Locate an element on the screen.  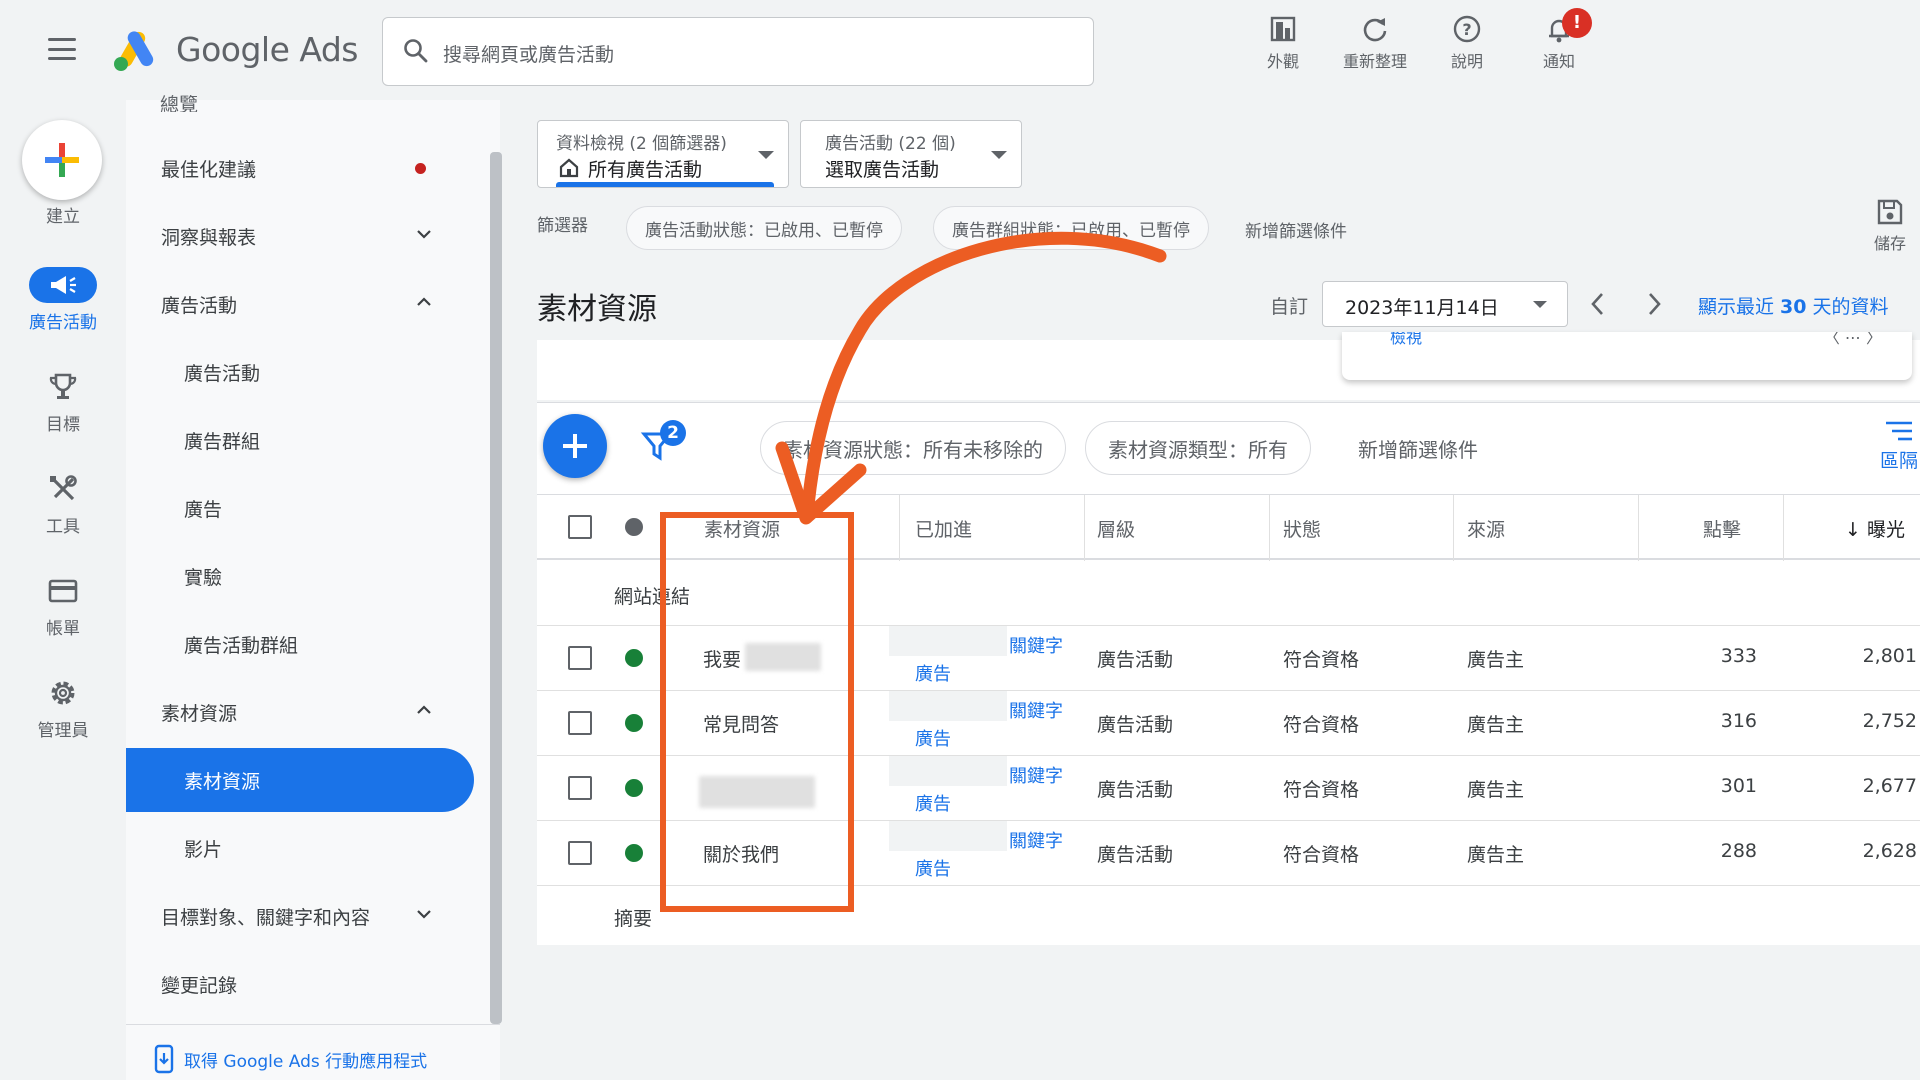
nav-campaigns-group: 廣告活動 is located at coordinates (300, 304).